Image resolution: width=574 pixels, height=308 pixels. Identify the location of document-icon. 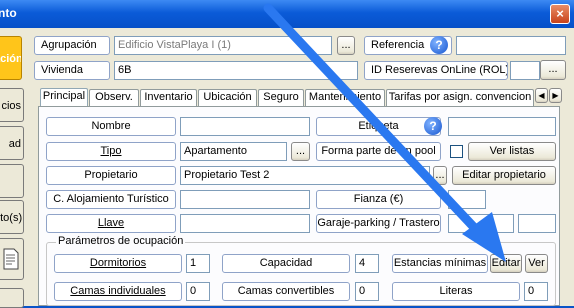
(11, 259).